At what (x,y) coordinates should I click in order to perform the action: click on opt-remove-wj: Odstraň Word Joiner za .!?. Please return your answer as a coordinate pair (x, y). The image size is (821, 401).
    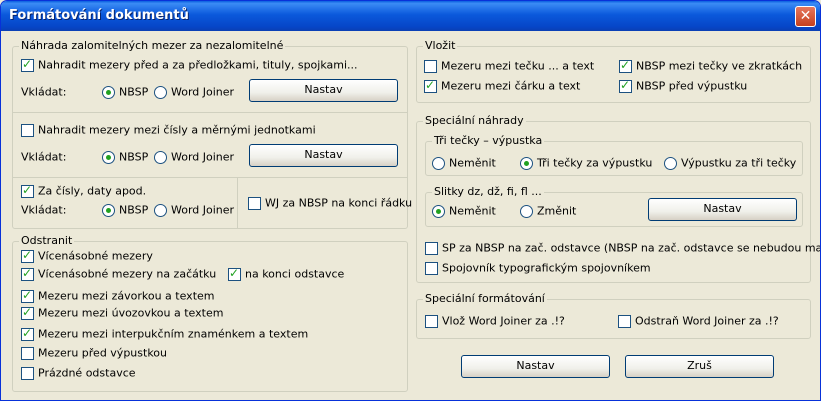
    Looking at the image, I should click on (698, 321).